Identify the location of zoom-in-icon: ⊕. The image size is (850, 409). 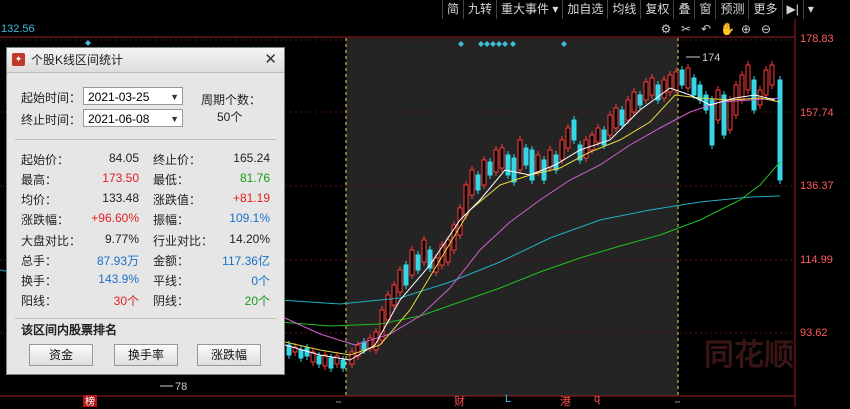
(746, 29).